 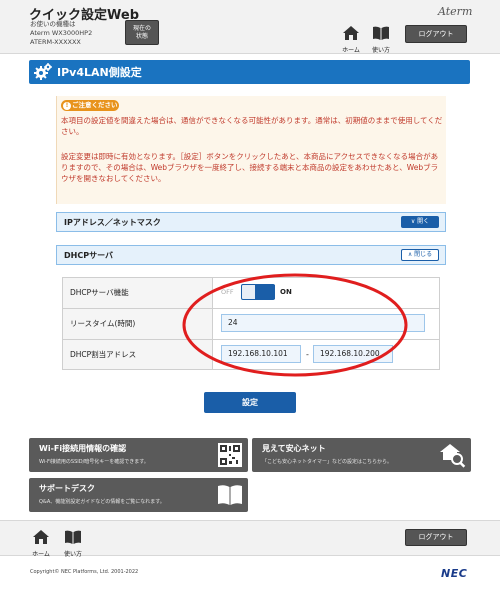 I want to click on toggle-knob, so click(x=265, y=292).